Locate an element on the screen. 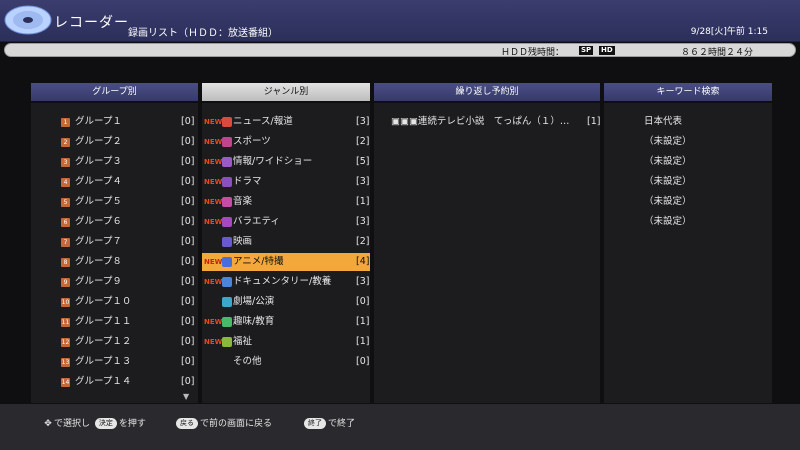 The height and width of the screenshot is (450, 800). group-number-badge: 12 is located at coordinates (65, 342).